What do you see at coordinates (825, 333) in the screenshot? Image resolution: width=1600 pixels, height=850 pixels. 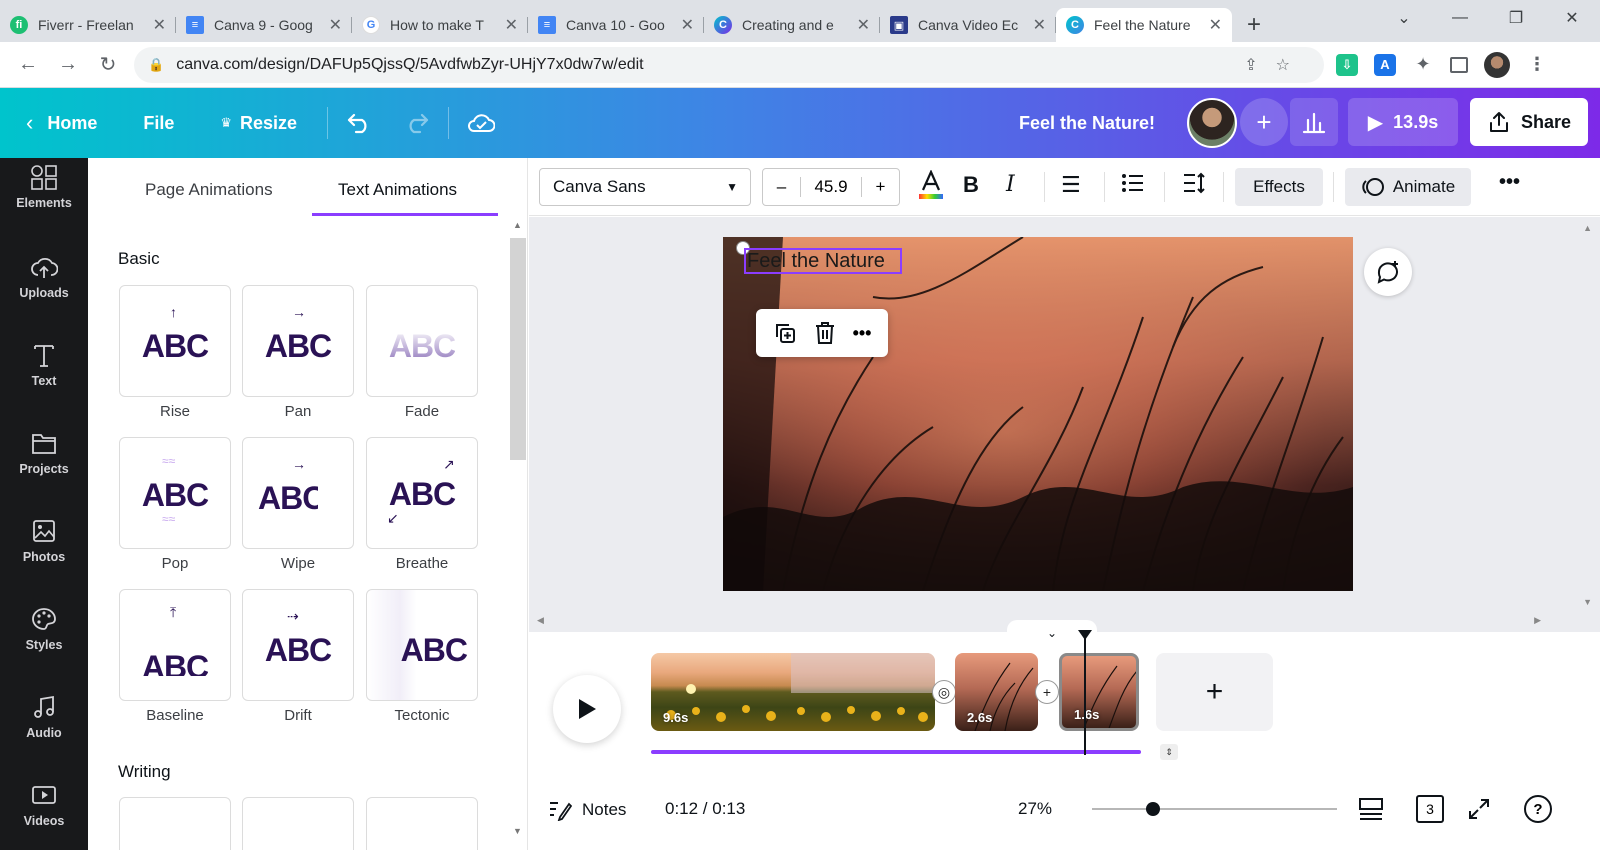 I see `trash-icon` at bounding box center [825, 333].